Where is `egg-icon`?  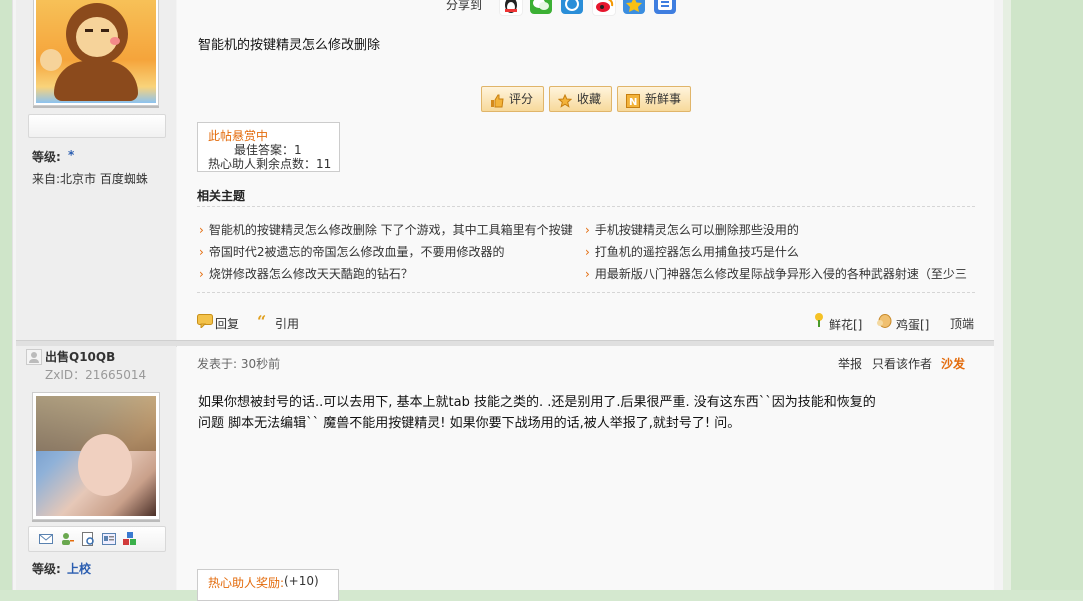 egg-icon is located at coordinates (884, 321).